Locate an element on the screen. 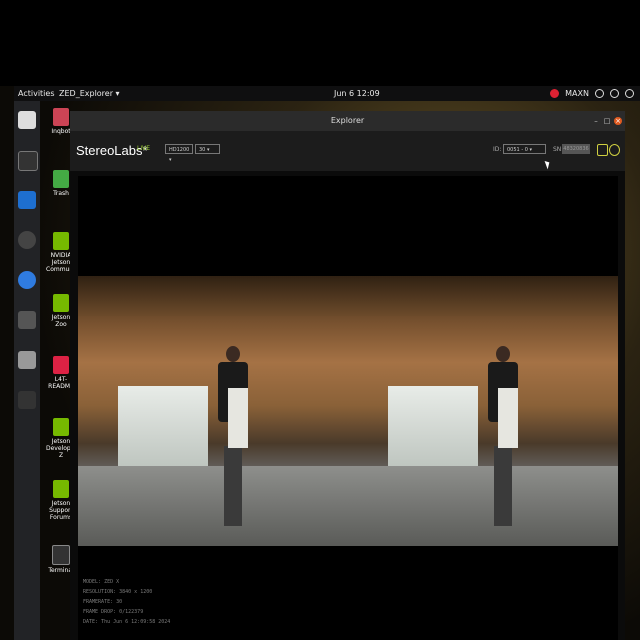  serial-number-field: 48320836 is located at coordinates (576, 149).